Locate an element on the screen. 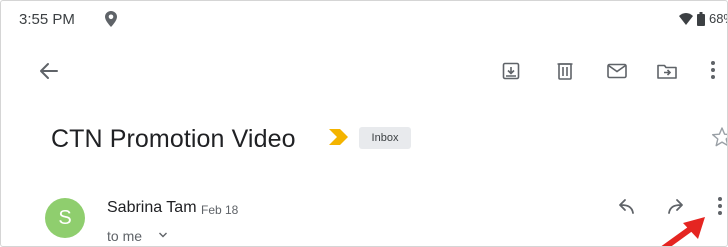  star-icon is located at coordinates (719, 137).